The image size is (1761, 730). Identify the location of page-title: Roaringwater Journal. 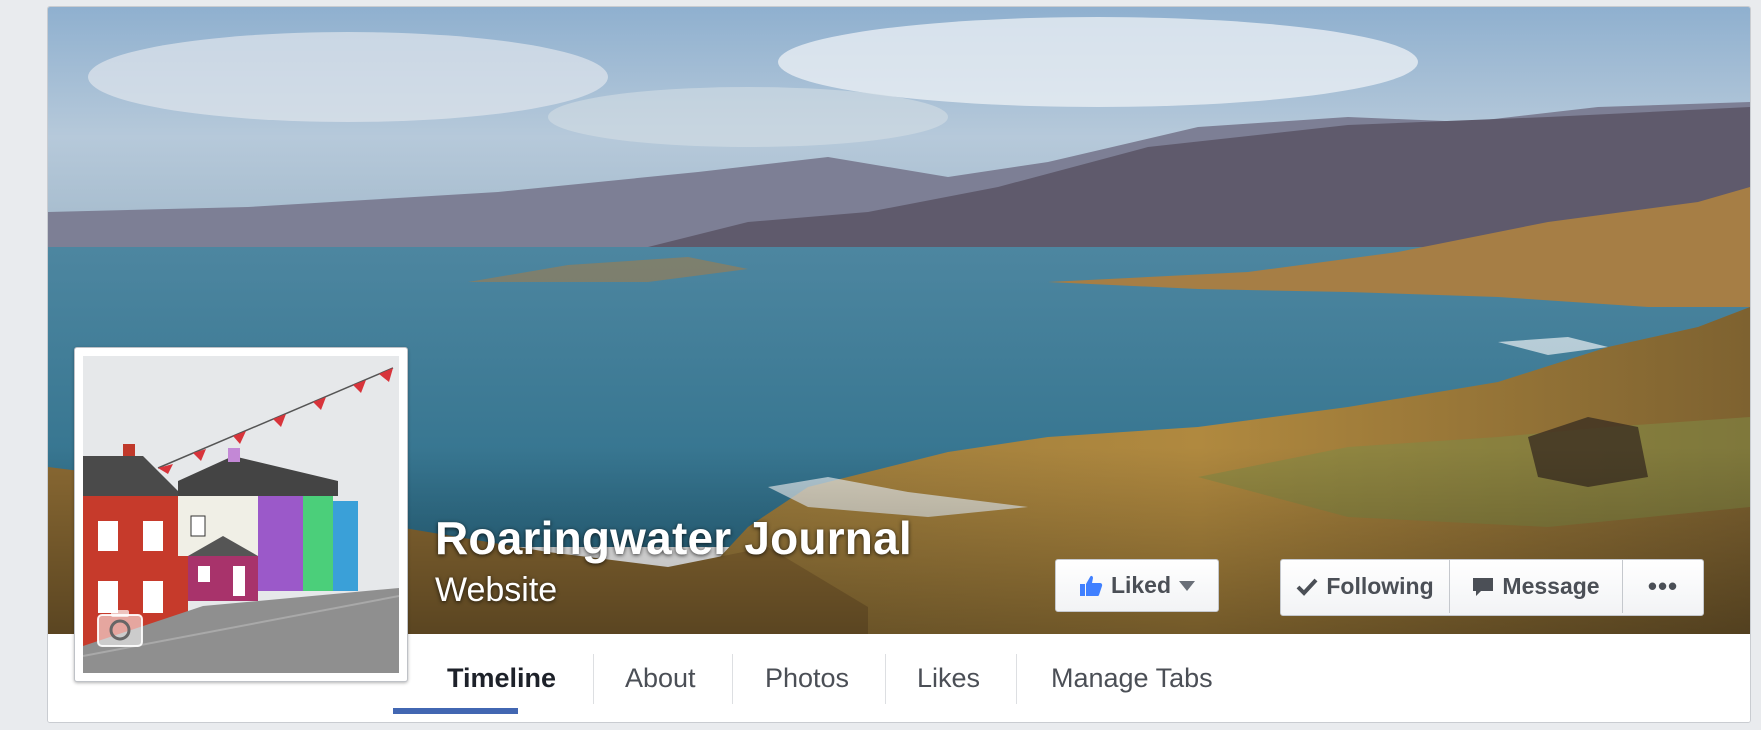
(673, 538).